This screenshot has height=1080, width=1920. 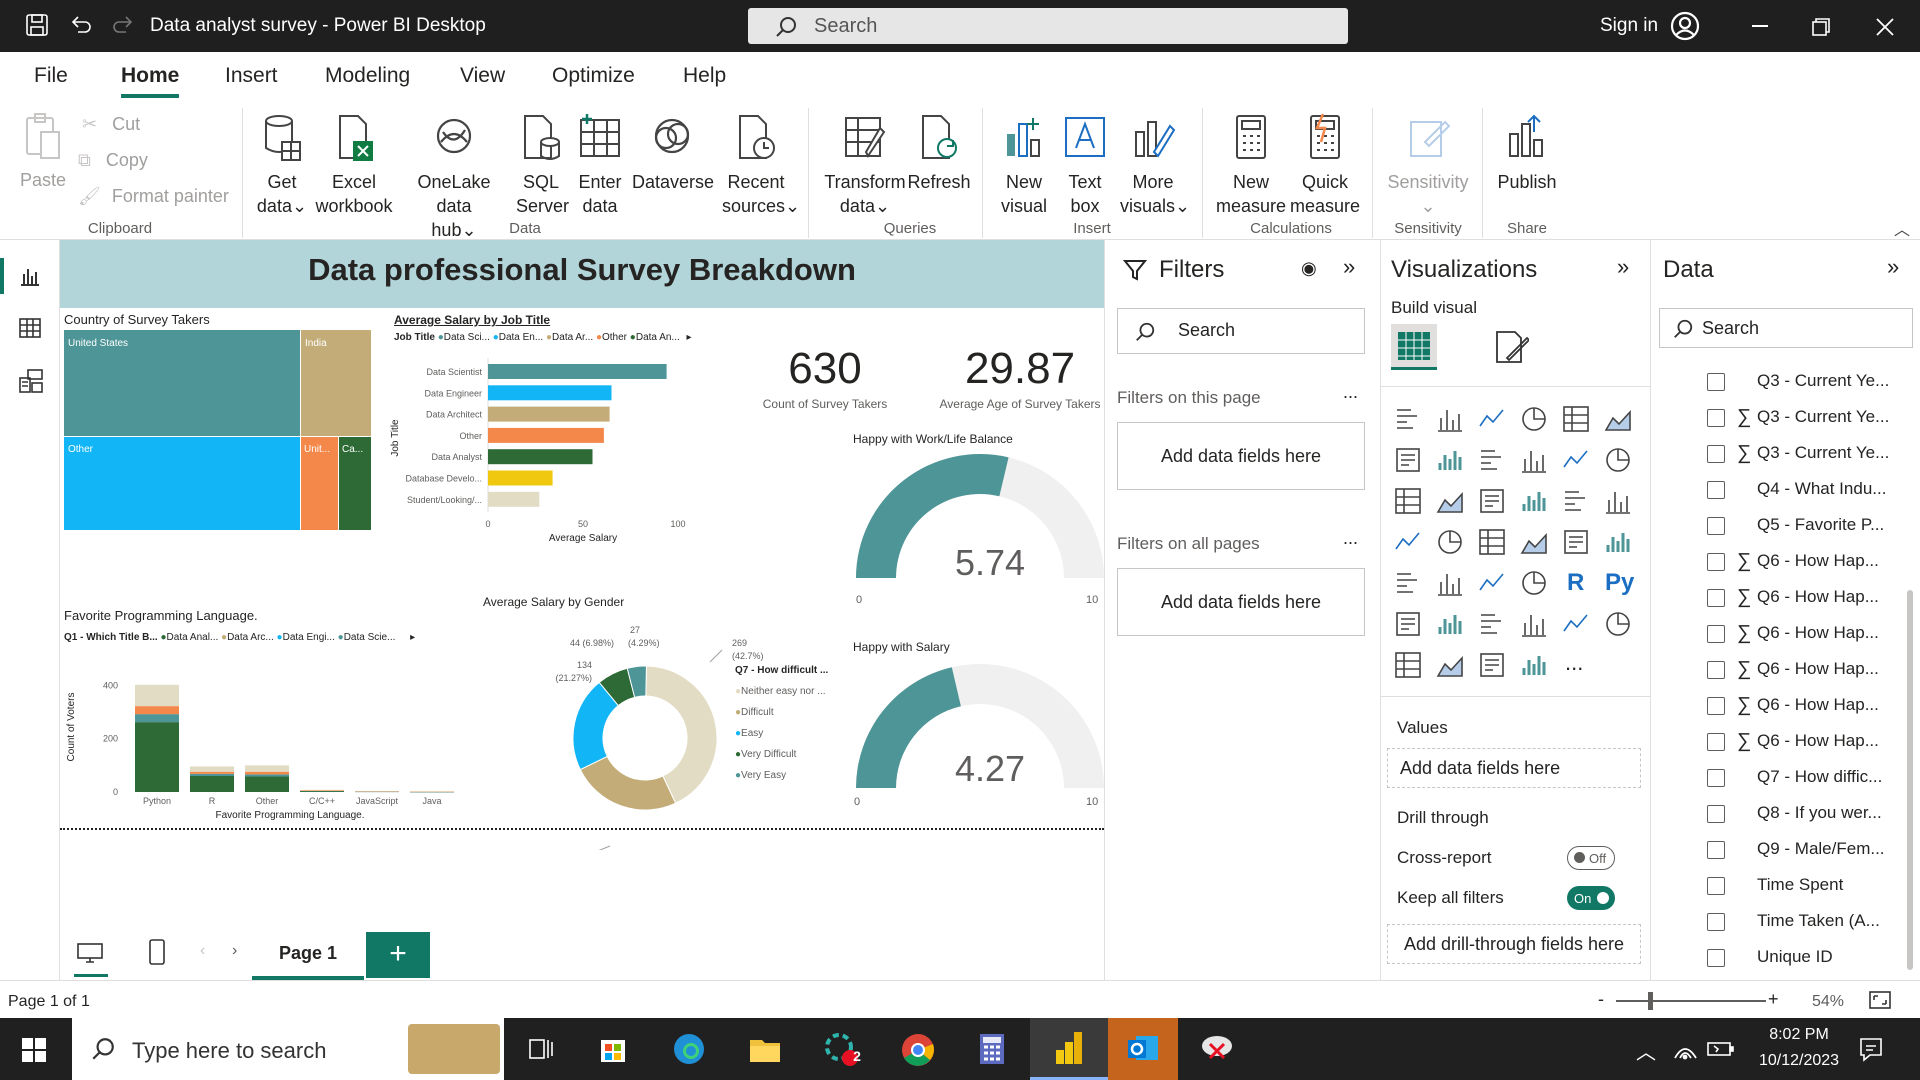 What do you see at coordinates (1450, 542) in the screenshot?
I see `filled-map-visual-icon` at bounding box center [1450, 542].